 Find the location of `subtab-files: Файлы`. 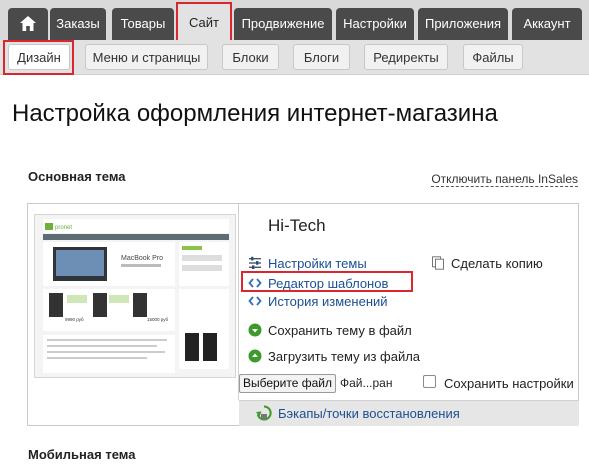

subtab-files: Файлы is located at coordinates (493, 57).